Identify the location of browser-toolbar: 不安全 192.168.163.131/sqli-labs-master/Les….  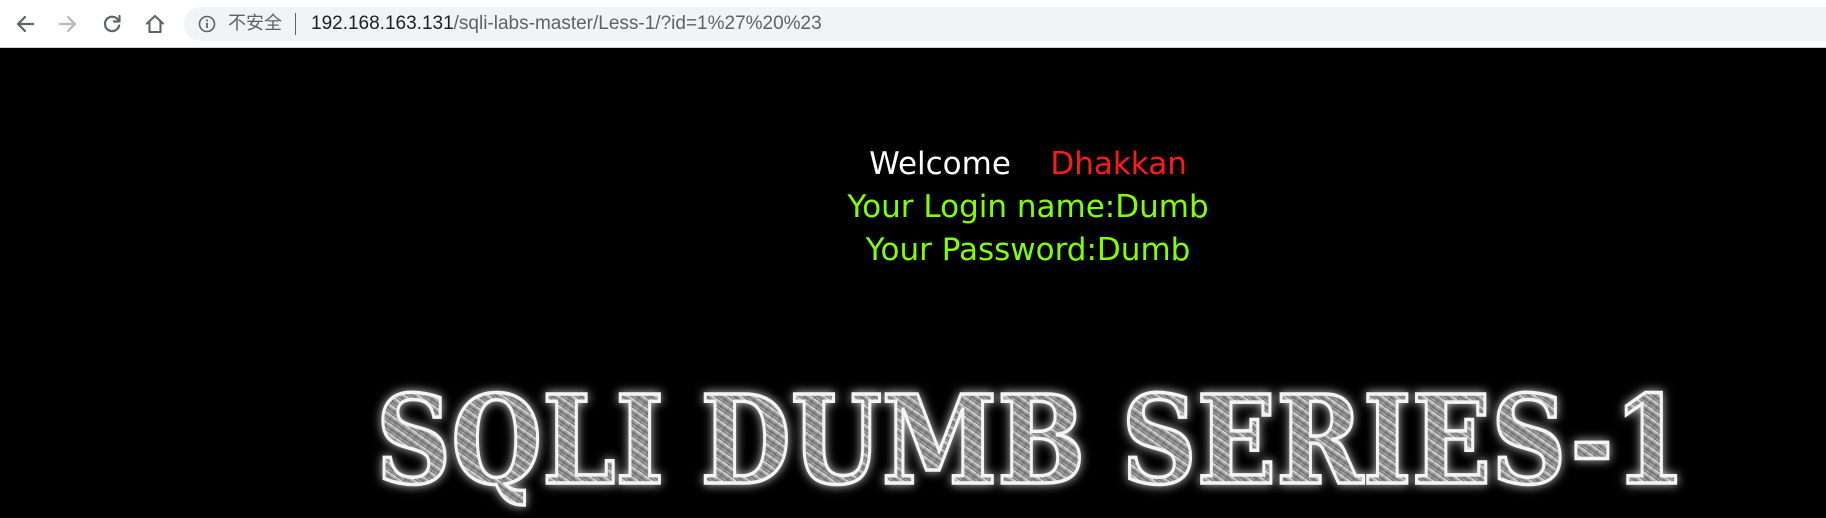
(913, 24).